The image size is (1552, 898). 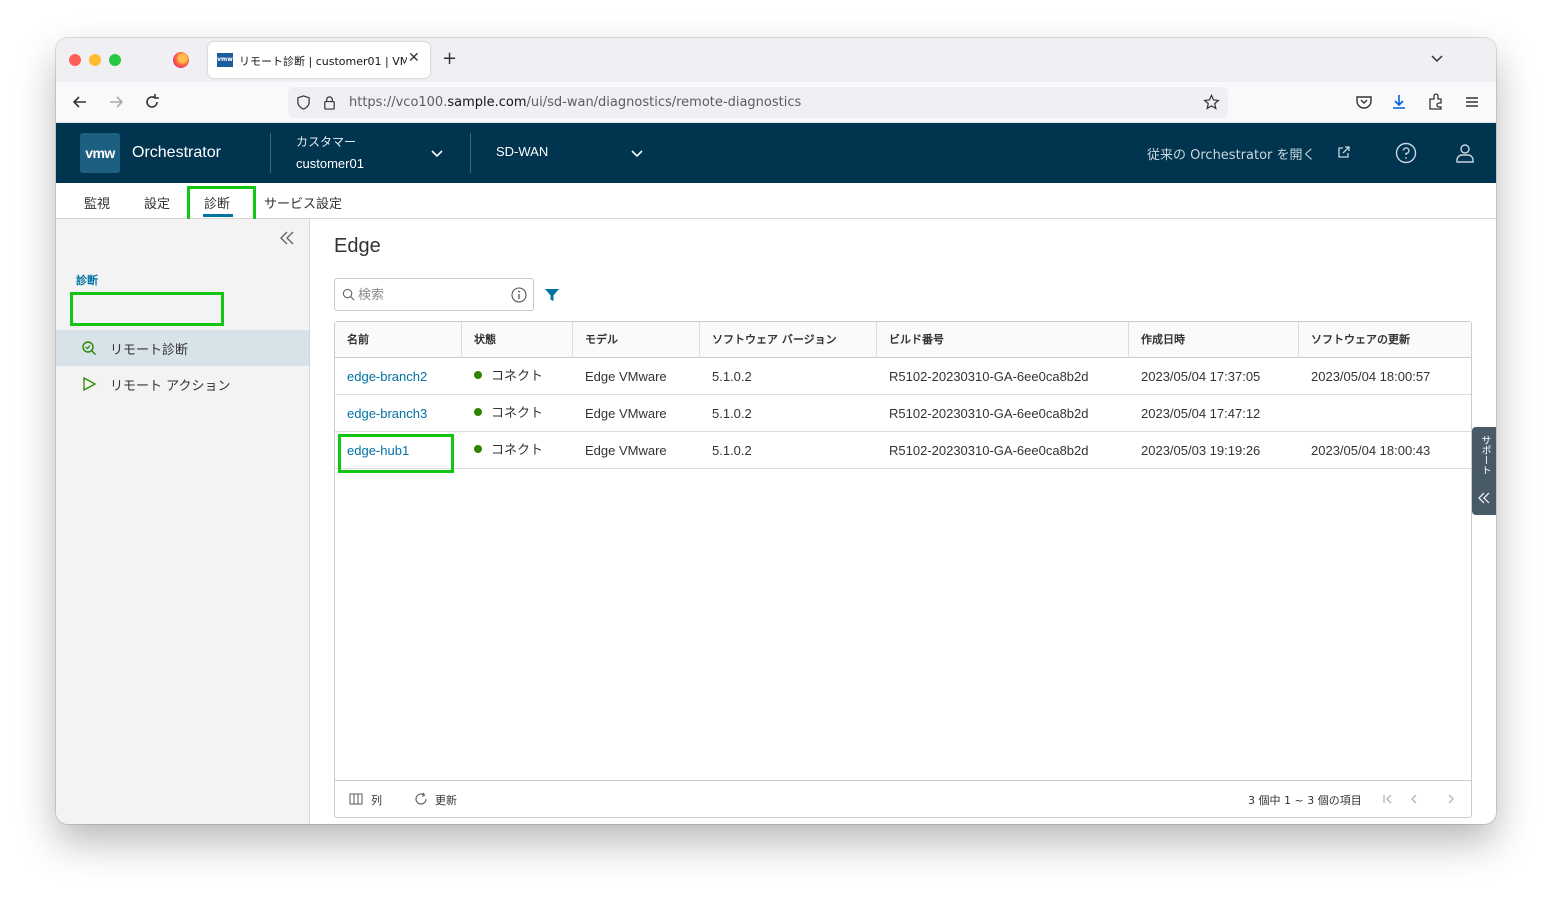 What do you see at coordinates (176, 153) in the screenshot?
I see `app-name: Orchestrator` at bounding box center [176, 153].